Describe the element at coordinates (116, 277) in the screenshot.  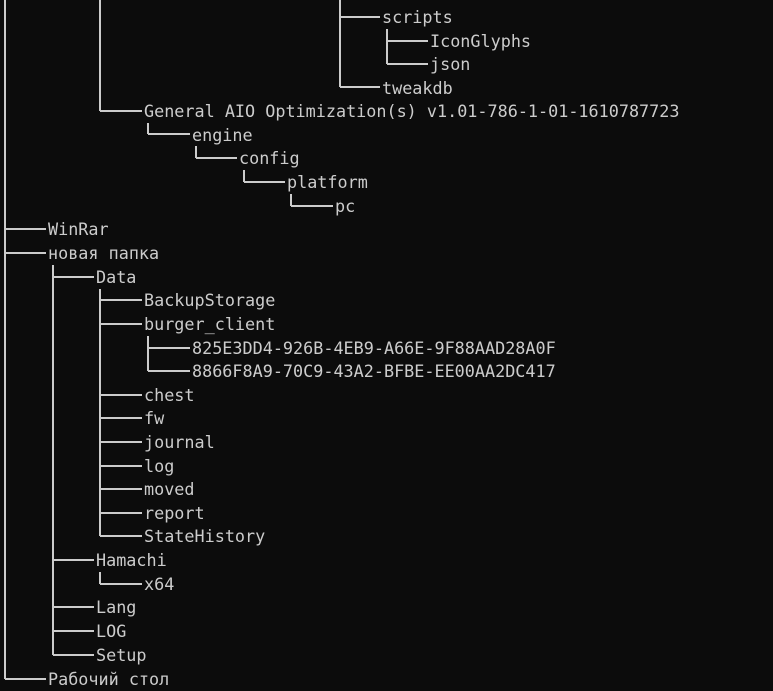
I see `folder-data: Data` at that location.